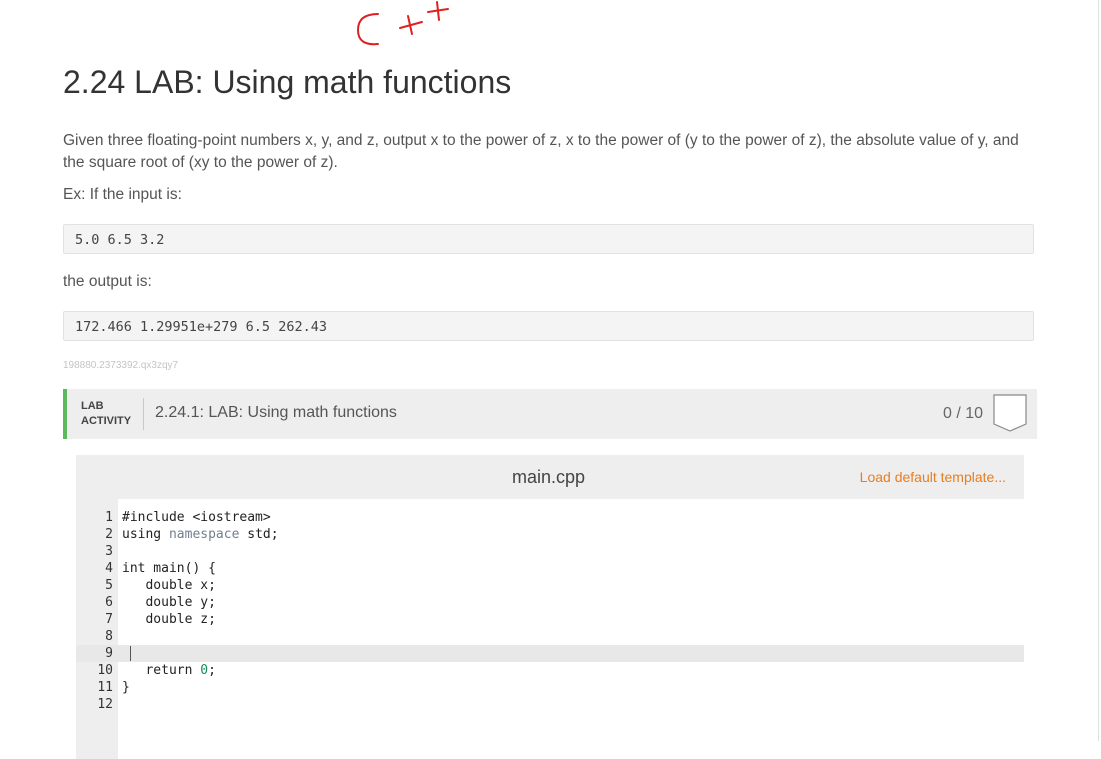  I want to click on header-divider, so click(143, 414).